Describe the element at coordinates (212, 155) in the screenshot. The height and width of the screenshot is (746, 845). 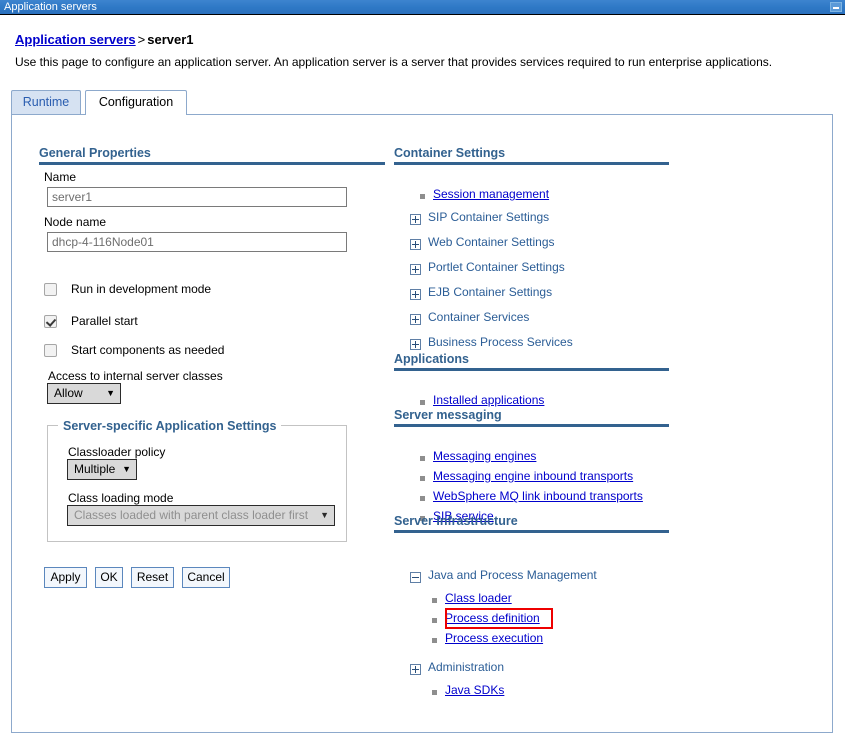
I see `section-heading-general-properties: General Properties` at that location.